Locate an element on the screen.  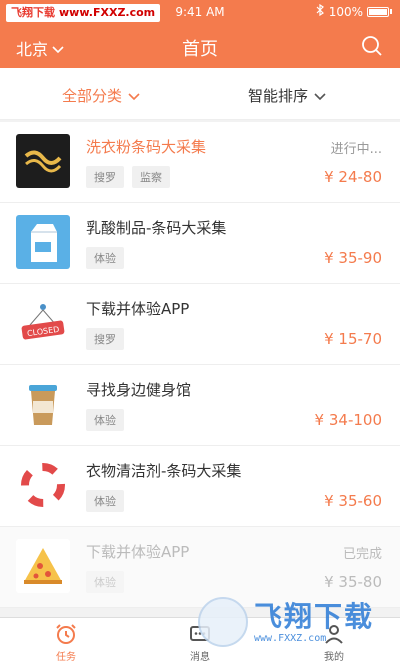
header: 北京 首页 is located at coordinates (200, 47).